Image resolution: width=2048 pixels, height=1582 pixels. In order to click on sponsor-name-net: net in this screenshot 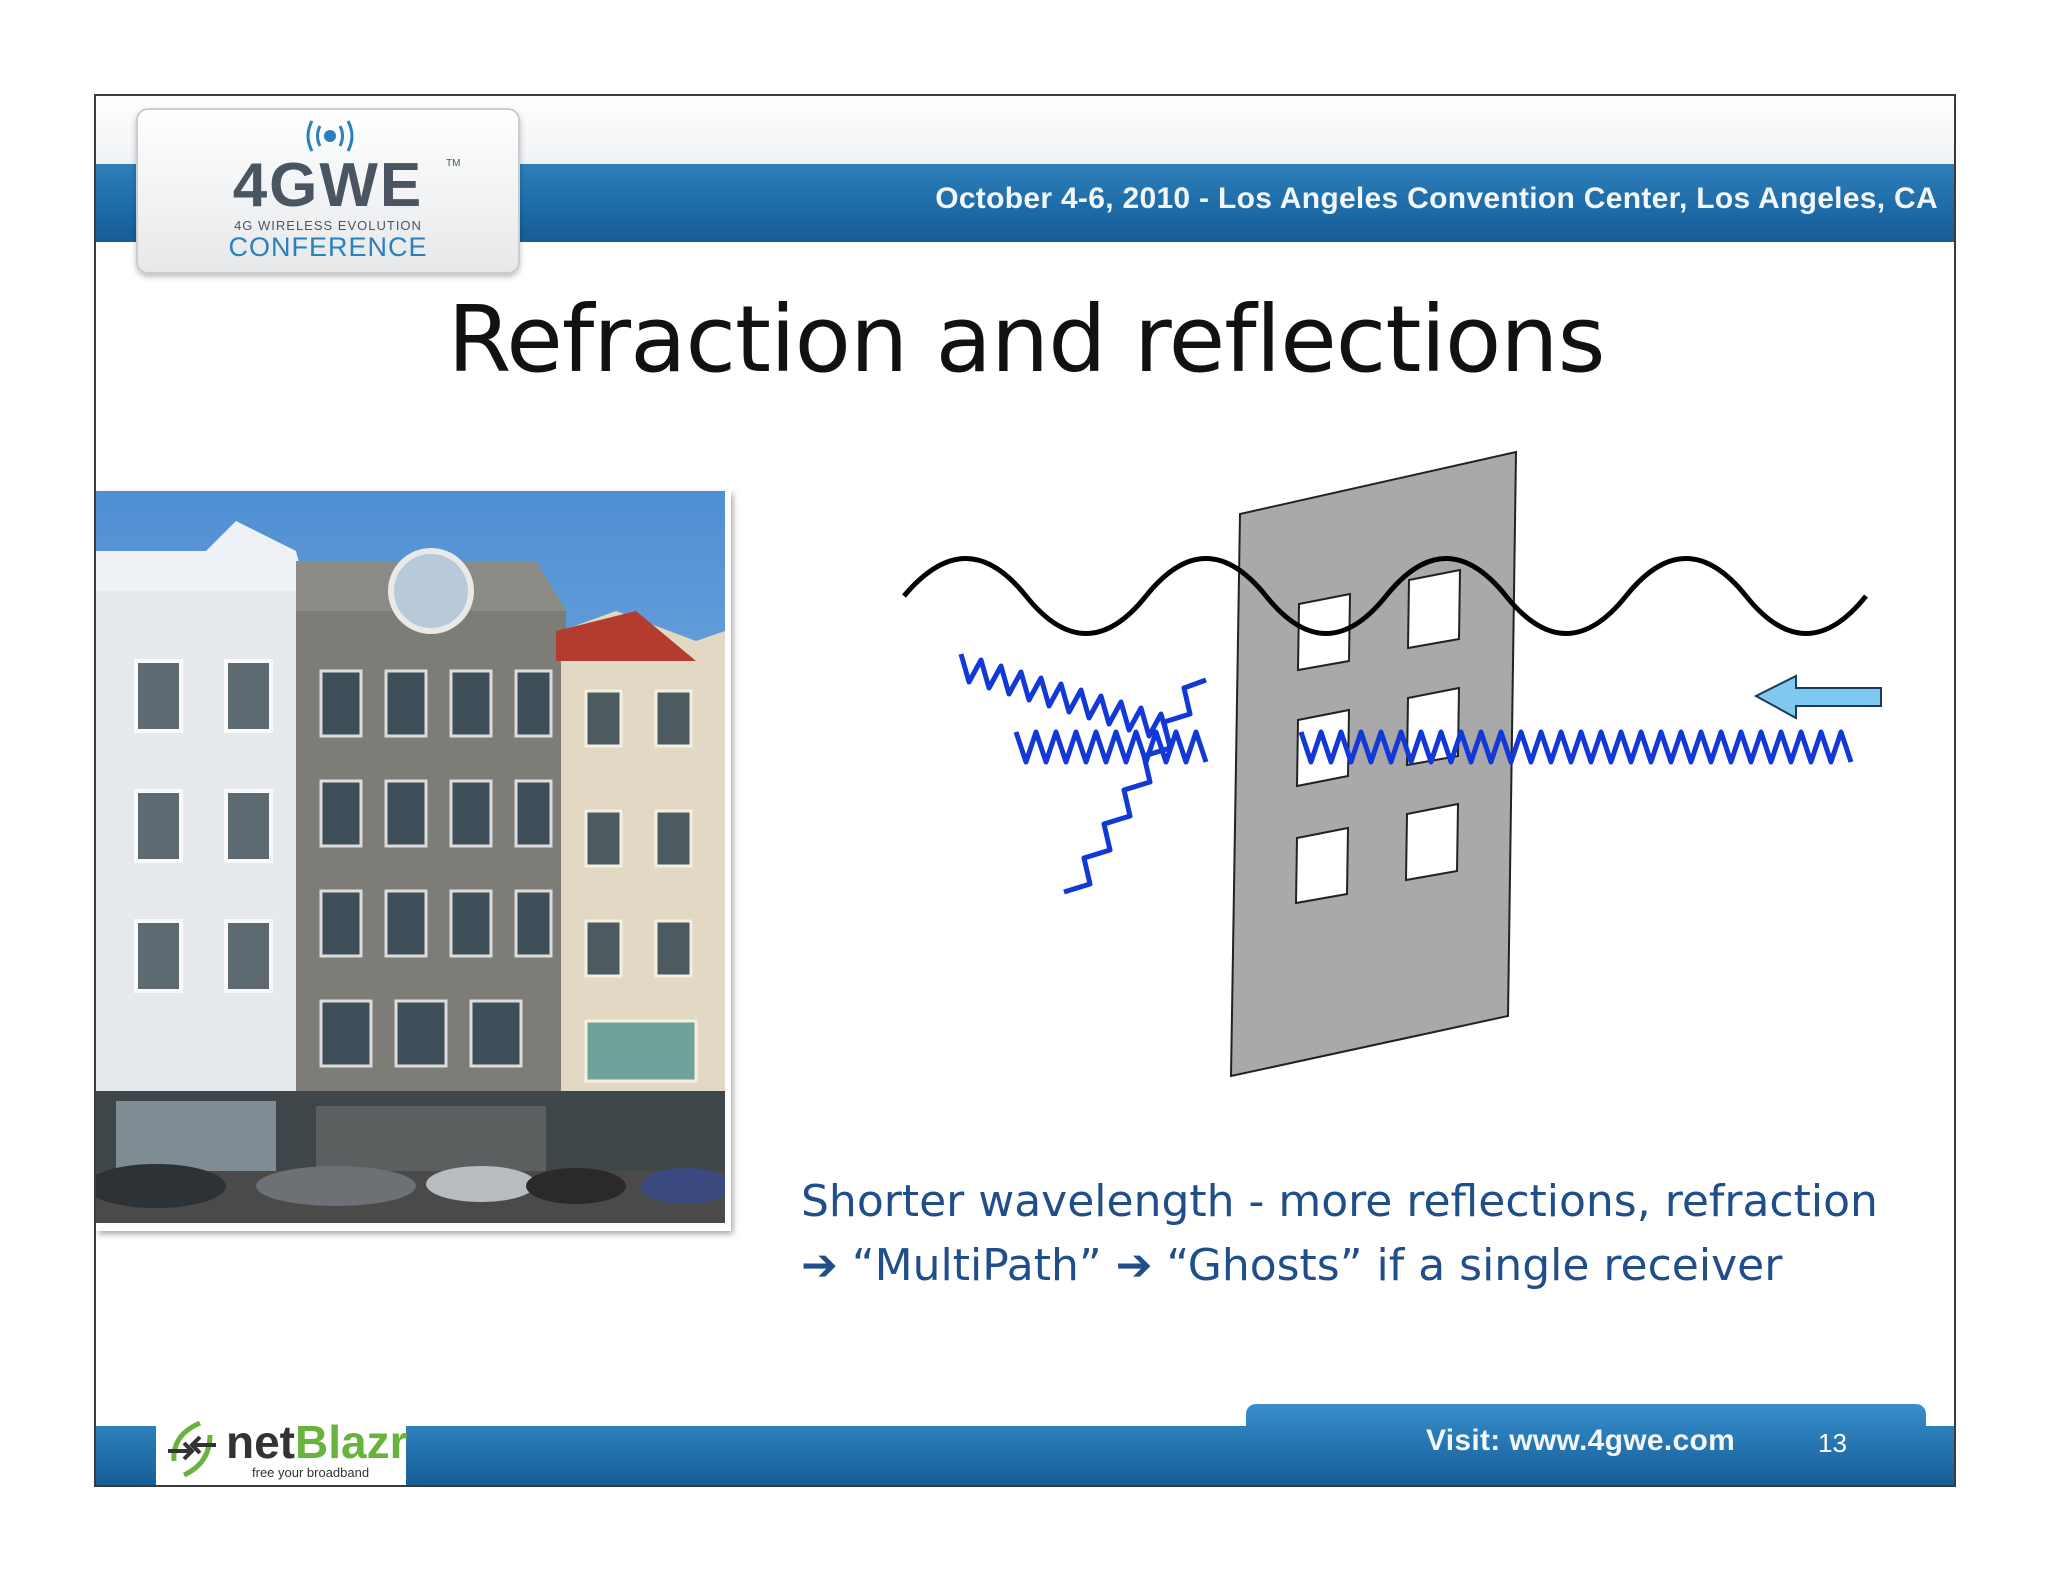, I will do `click(260, 1442)`.